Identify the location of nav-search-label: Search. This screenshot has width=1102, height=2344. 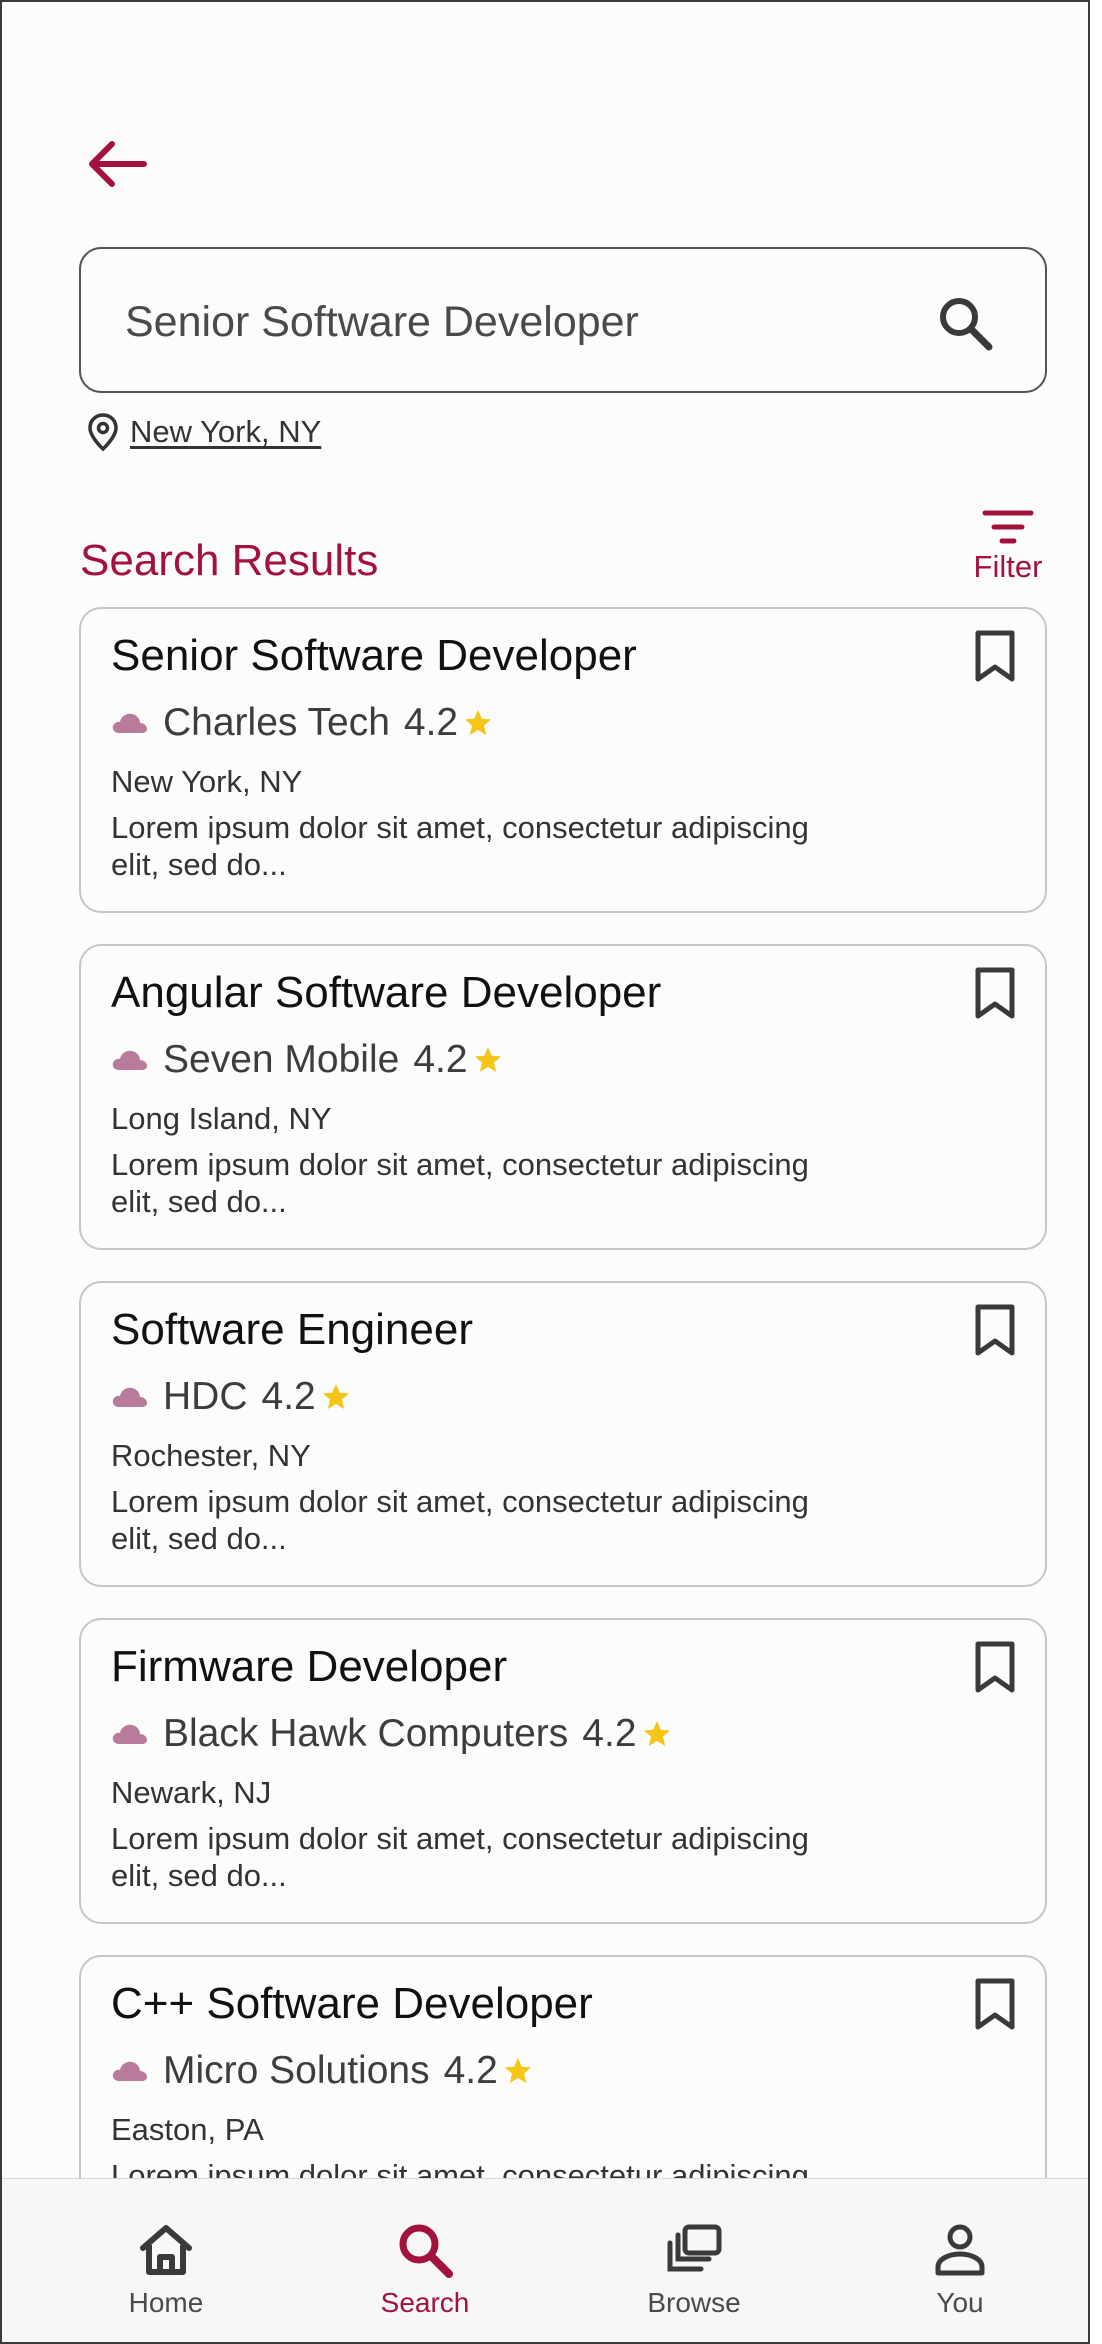
(425, 2302).